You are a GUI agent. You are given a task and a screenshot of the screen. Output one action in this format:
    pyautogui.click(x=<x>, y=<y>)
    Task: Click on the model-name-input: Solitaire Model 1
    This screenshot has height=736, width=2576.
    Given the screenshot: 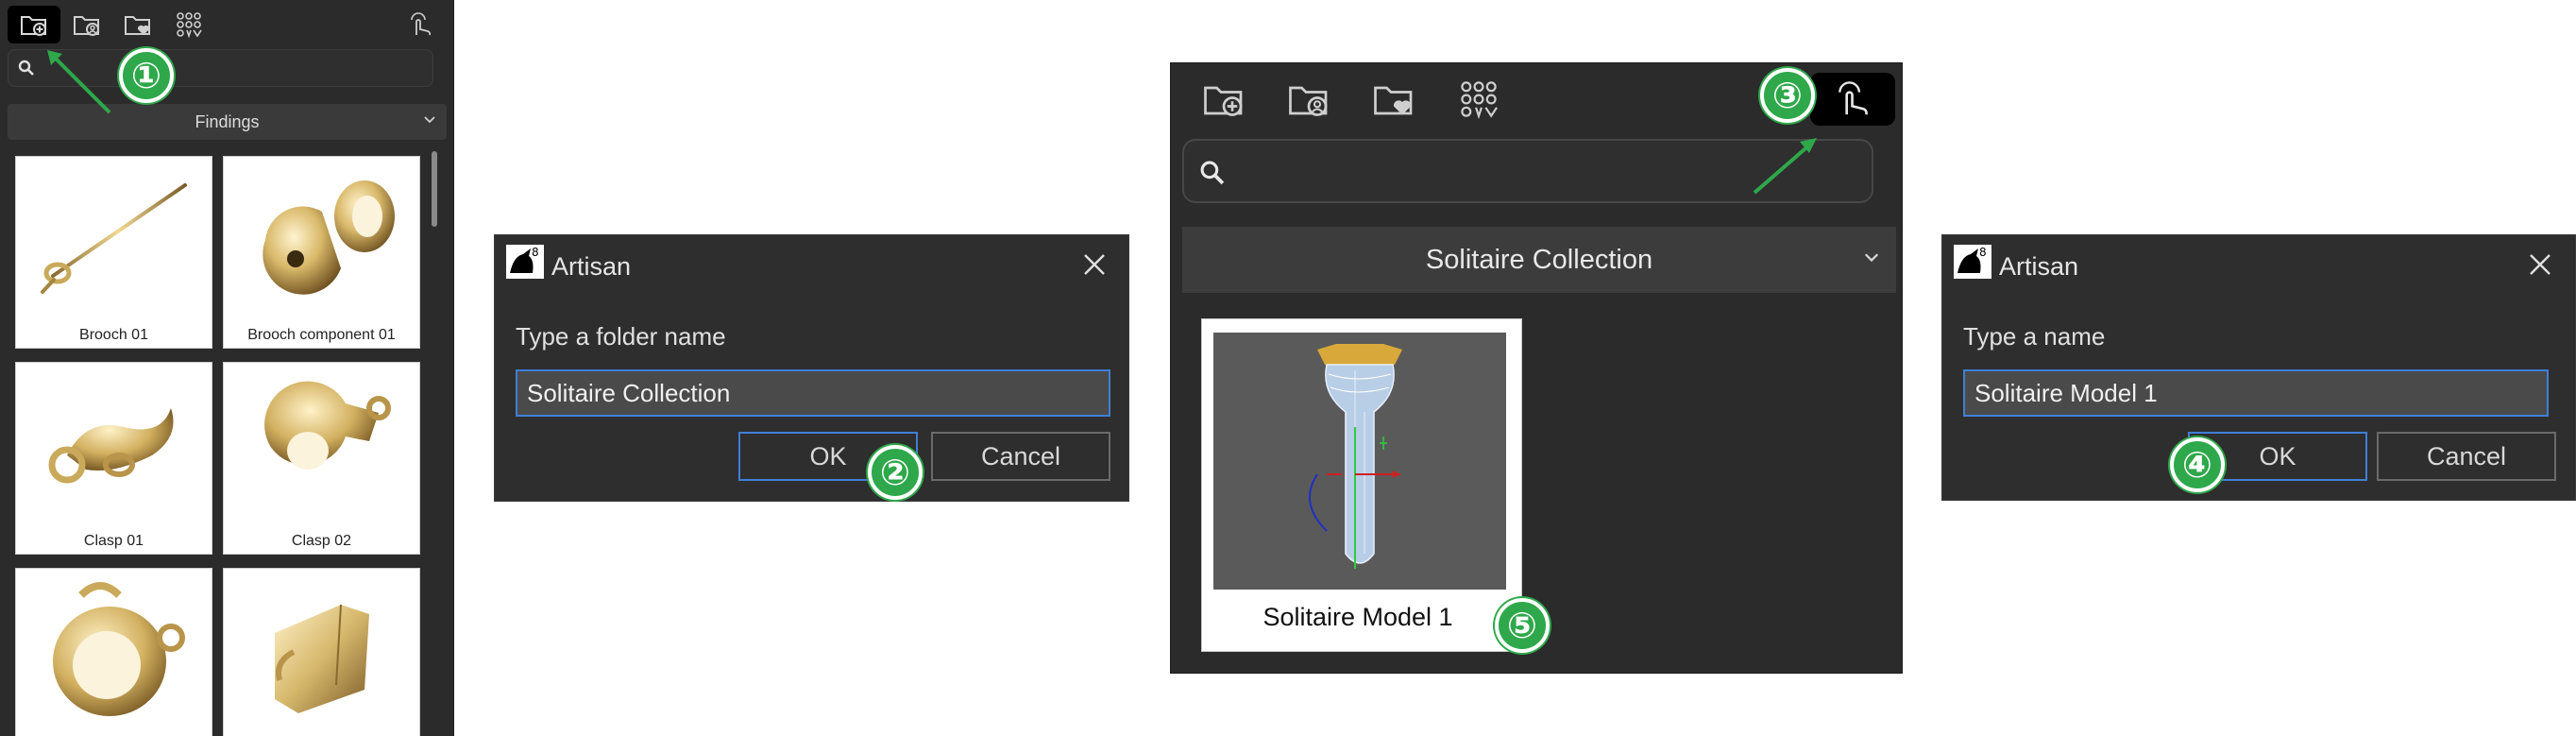 What is the action you would take?
    pyautogui.click(x=2256, y=393)
    